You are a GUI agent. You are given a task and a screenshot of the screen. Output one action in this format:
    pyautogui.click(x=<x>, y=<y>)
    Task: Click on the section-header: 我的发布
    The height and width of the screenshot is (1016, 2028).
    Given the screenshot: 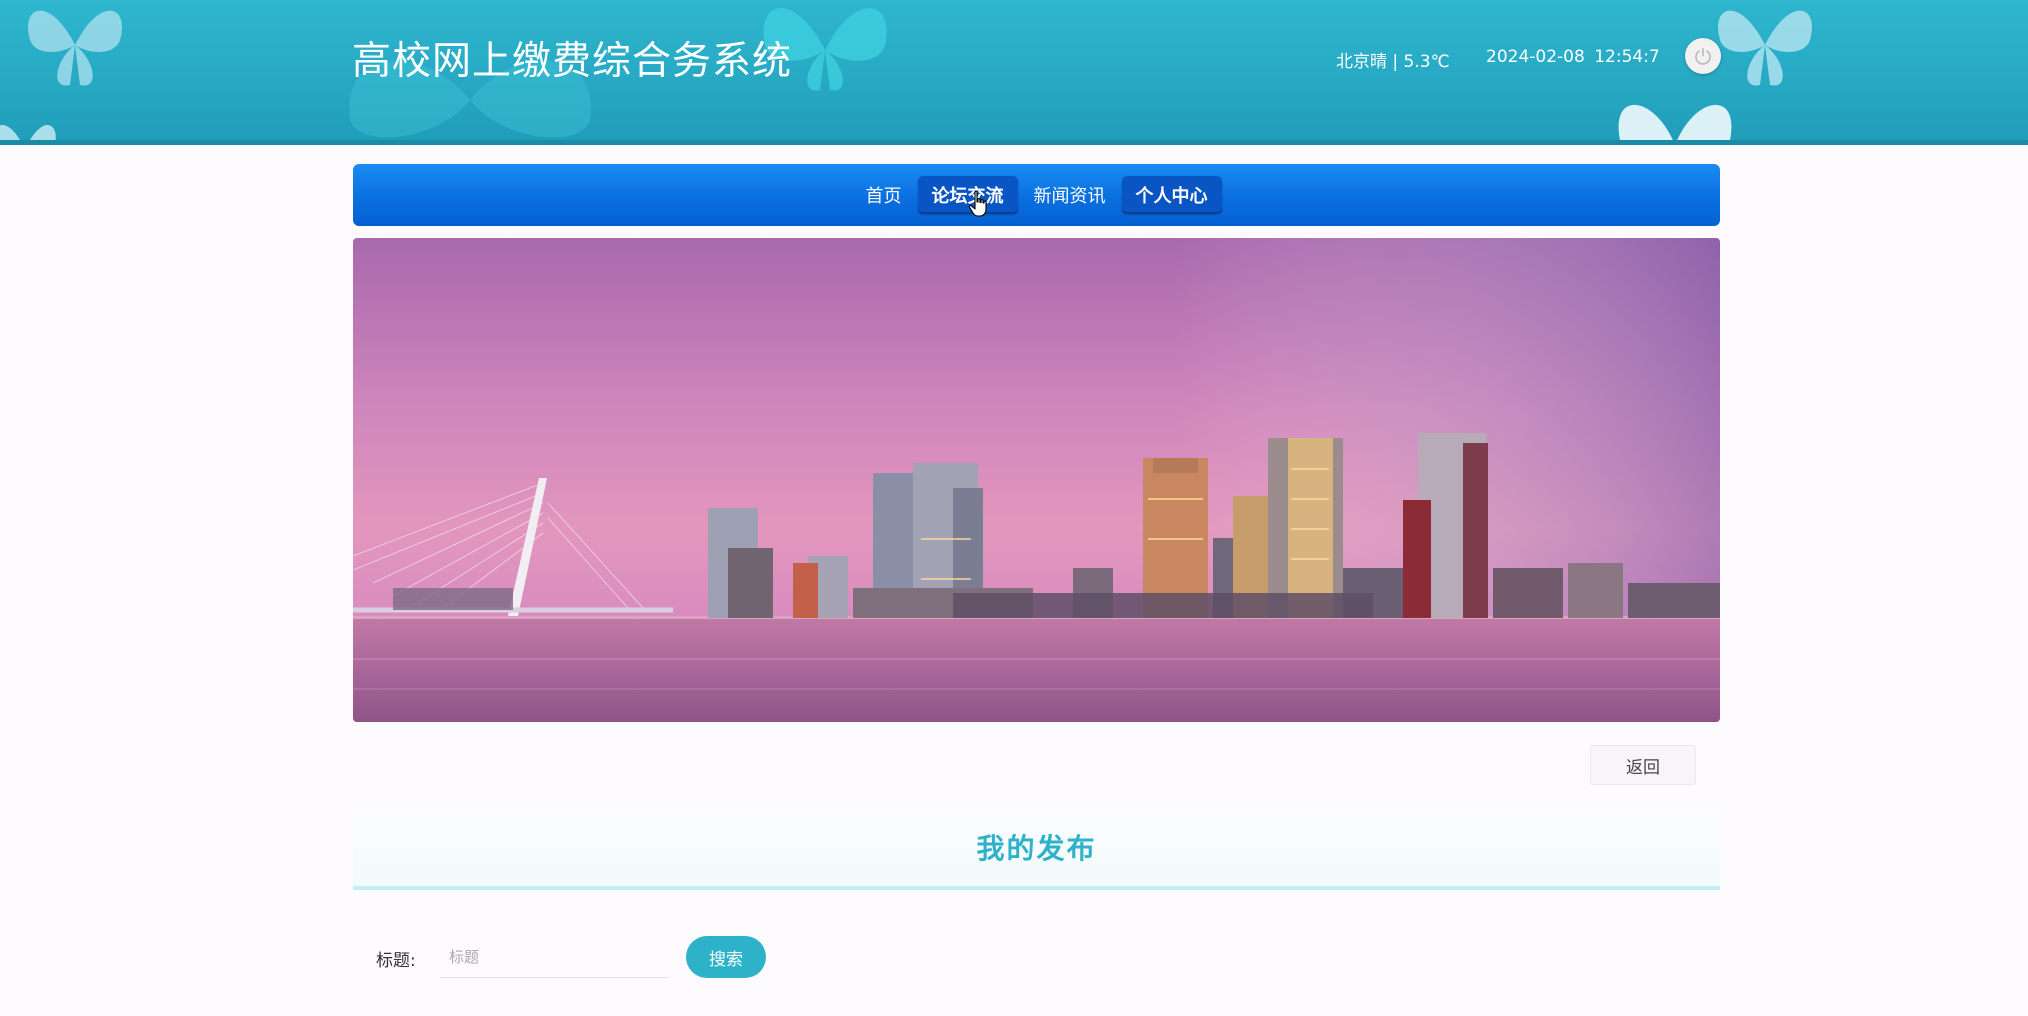 What is the action you would take?
    pyautogui.click(x=1036, y=849)
    